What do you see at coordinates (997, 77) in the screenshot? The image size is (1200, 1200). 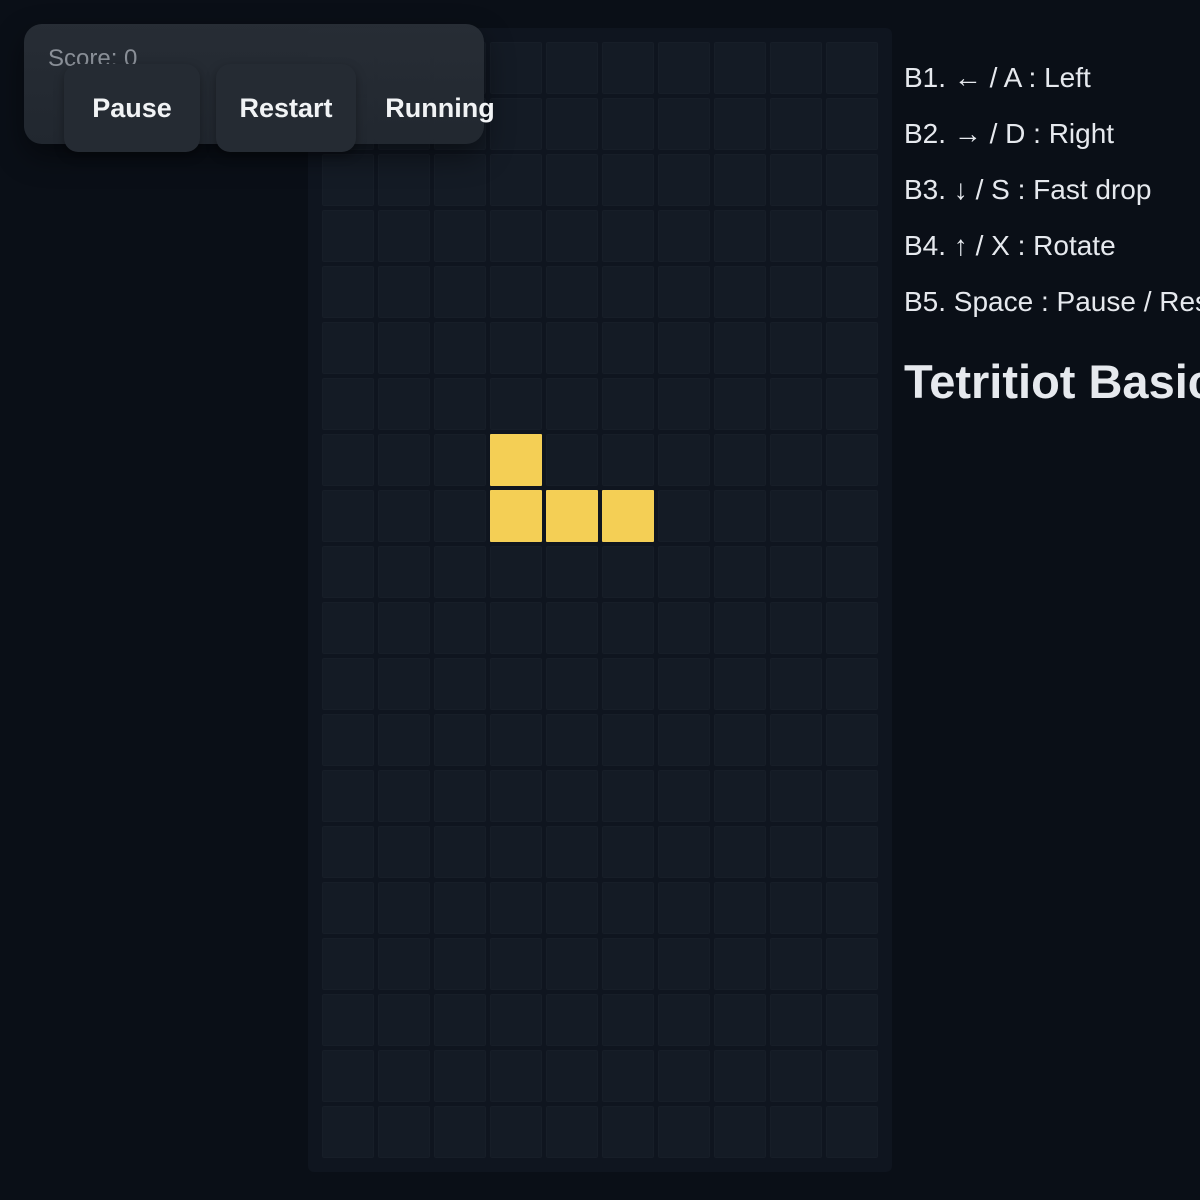 I see `control-hint-left: B1. ← / A : Left` at bounding box center [997, 77].